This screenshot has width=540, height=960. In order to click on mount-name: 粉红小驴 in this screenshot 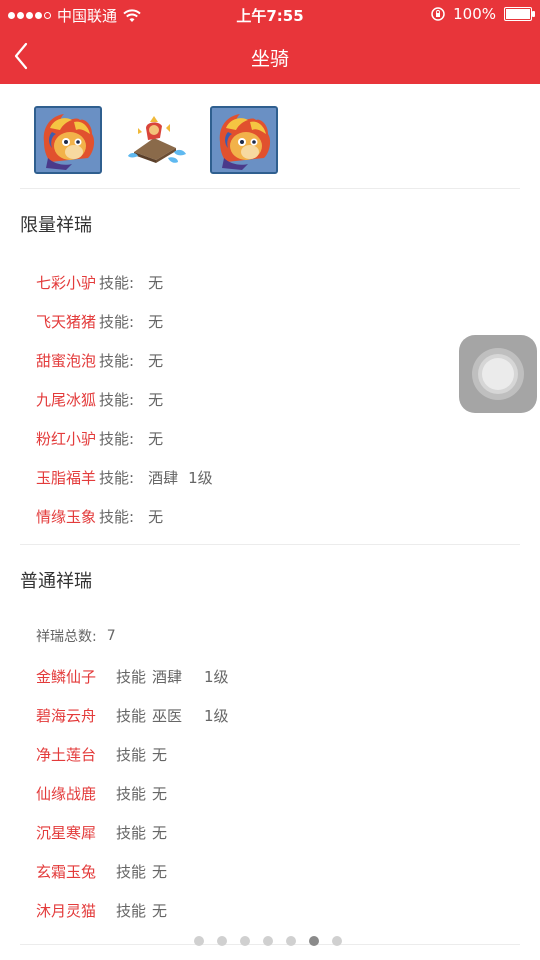, I will do `click(66, 438)`.